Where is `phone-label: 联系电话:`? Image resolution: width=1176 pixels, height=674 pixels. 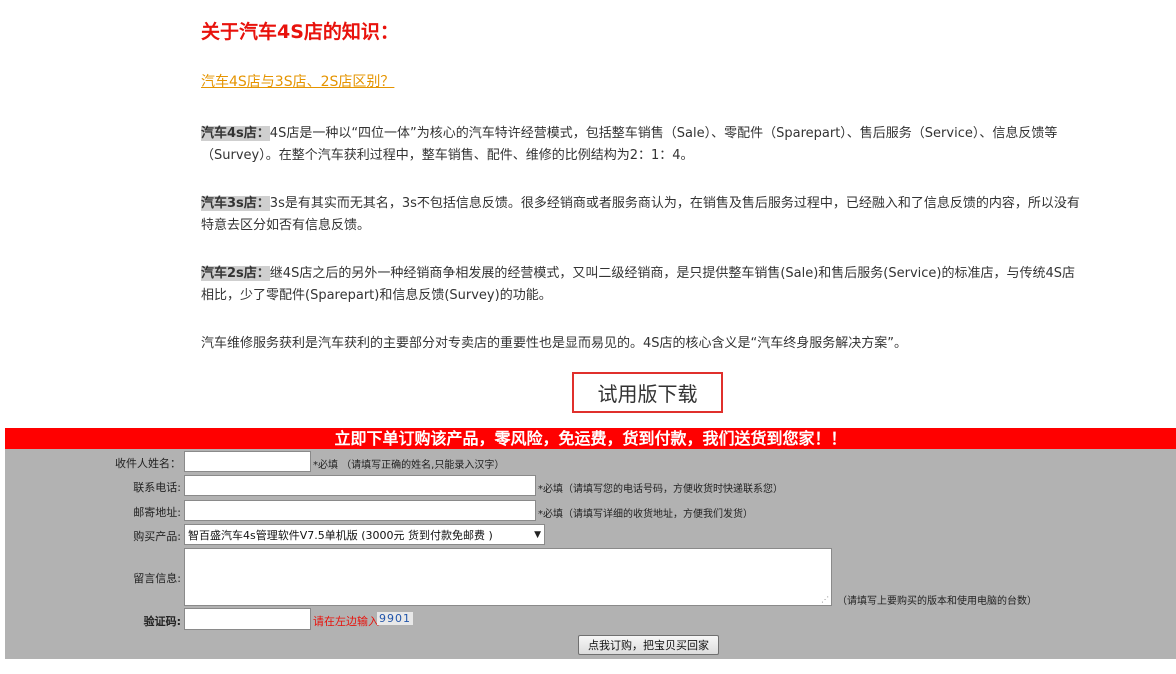 phone-label: 联系电话: is located at coordinates (157, 487).